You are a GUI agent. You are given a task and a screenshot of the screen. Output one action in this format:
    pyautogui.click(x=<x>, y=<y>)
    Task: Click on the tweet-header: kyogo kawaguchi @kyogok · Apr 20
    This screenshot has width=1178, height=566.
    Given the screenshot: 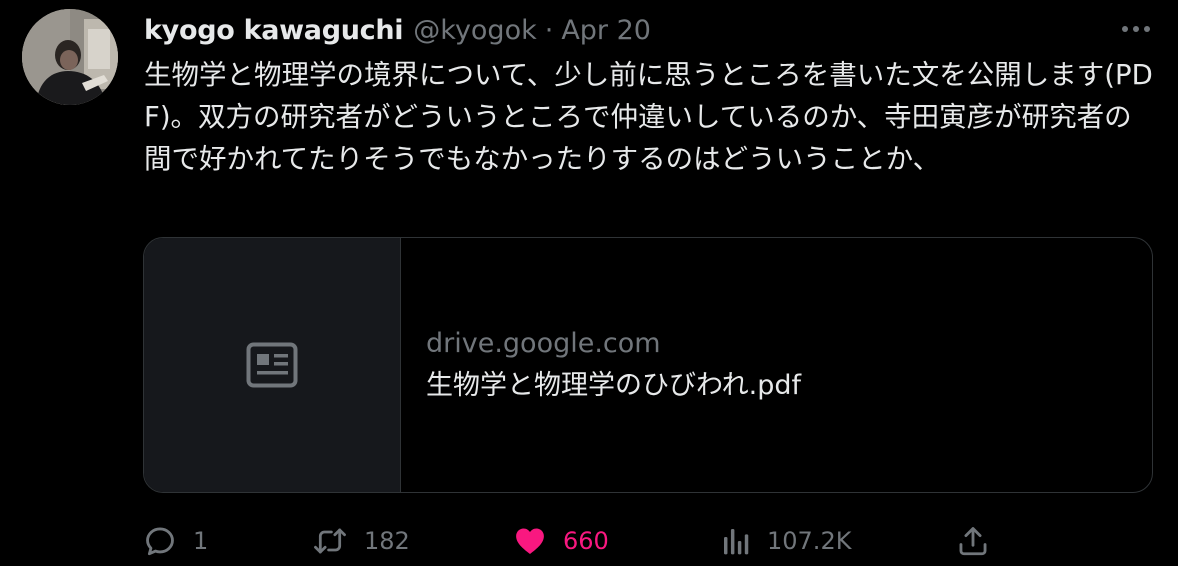 What is the action you would take?
    pyautogui.click(x=397, y=30)
    